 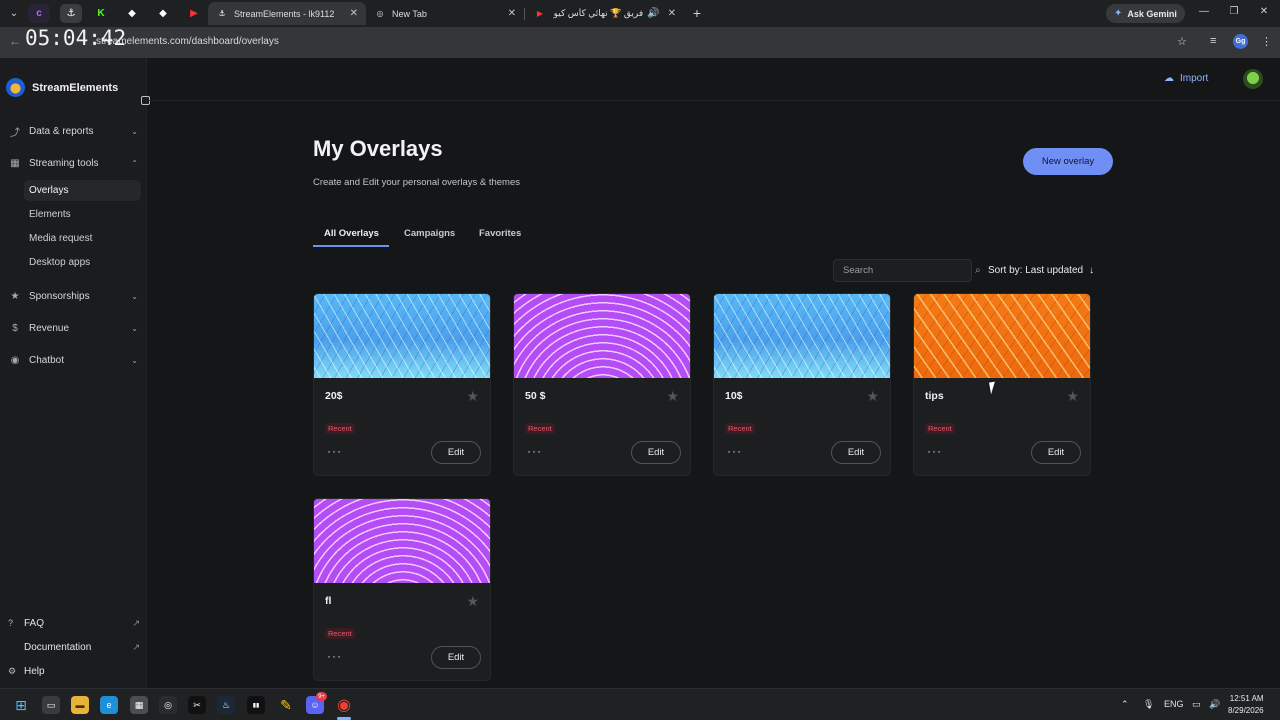 What do you see at coordinates (101, 13) in the screenshot?
I see `pinned-tab-kick: K` at bounding box center [101, 13].